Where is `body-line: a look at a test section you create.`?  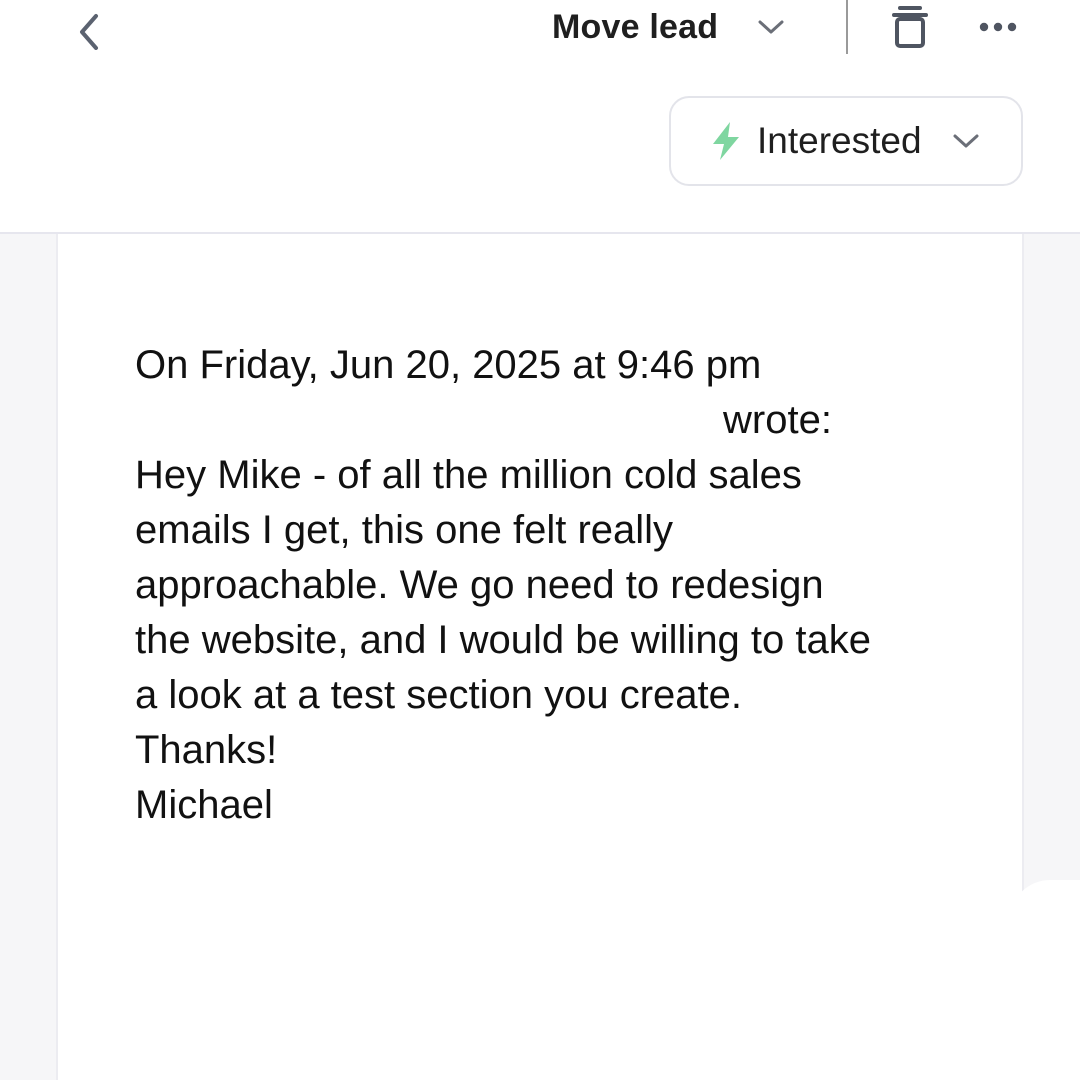 body-line: a look at a test section you create. is located at coordinates (439, 695).